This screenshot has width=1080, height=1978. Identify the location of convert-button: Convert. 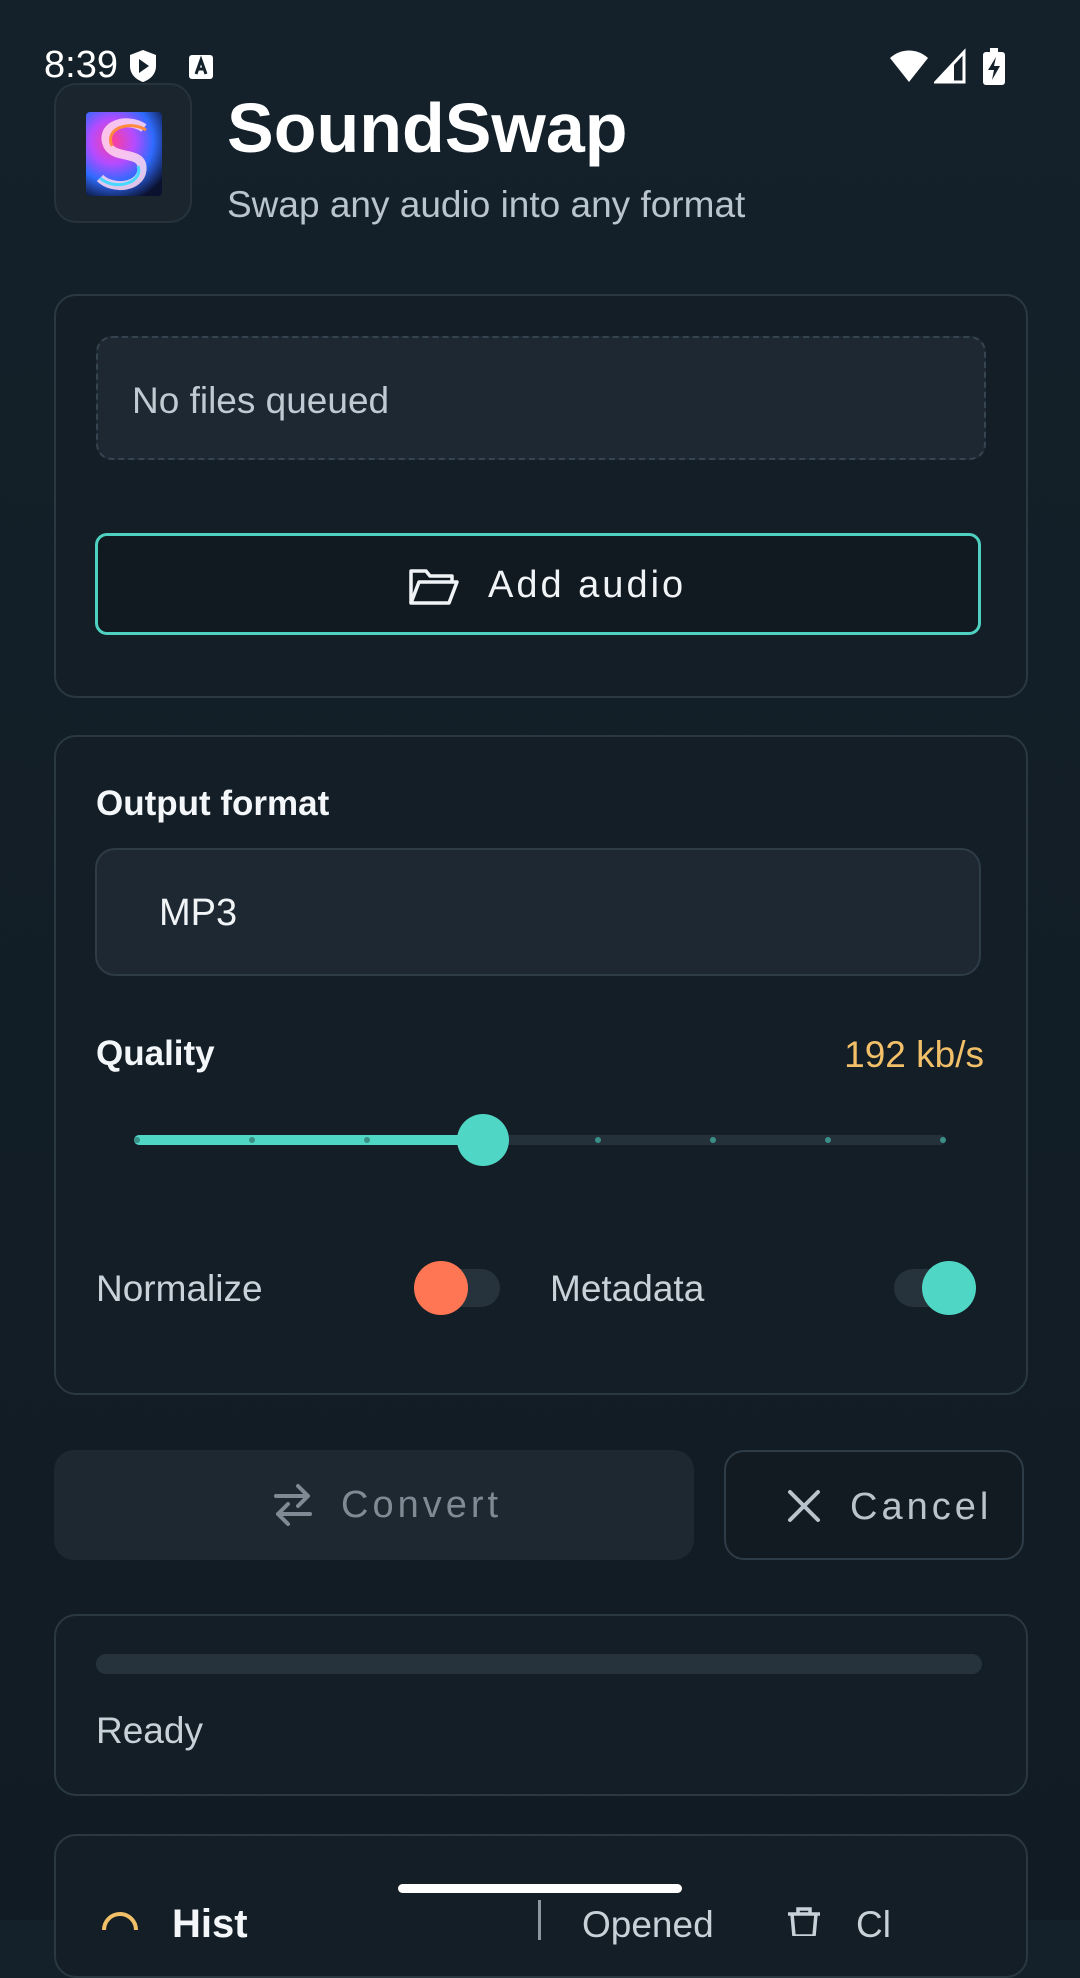
(374, 1505).